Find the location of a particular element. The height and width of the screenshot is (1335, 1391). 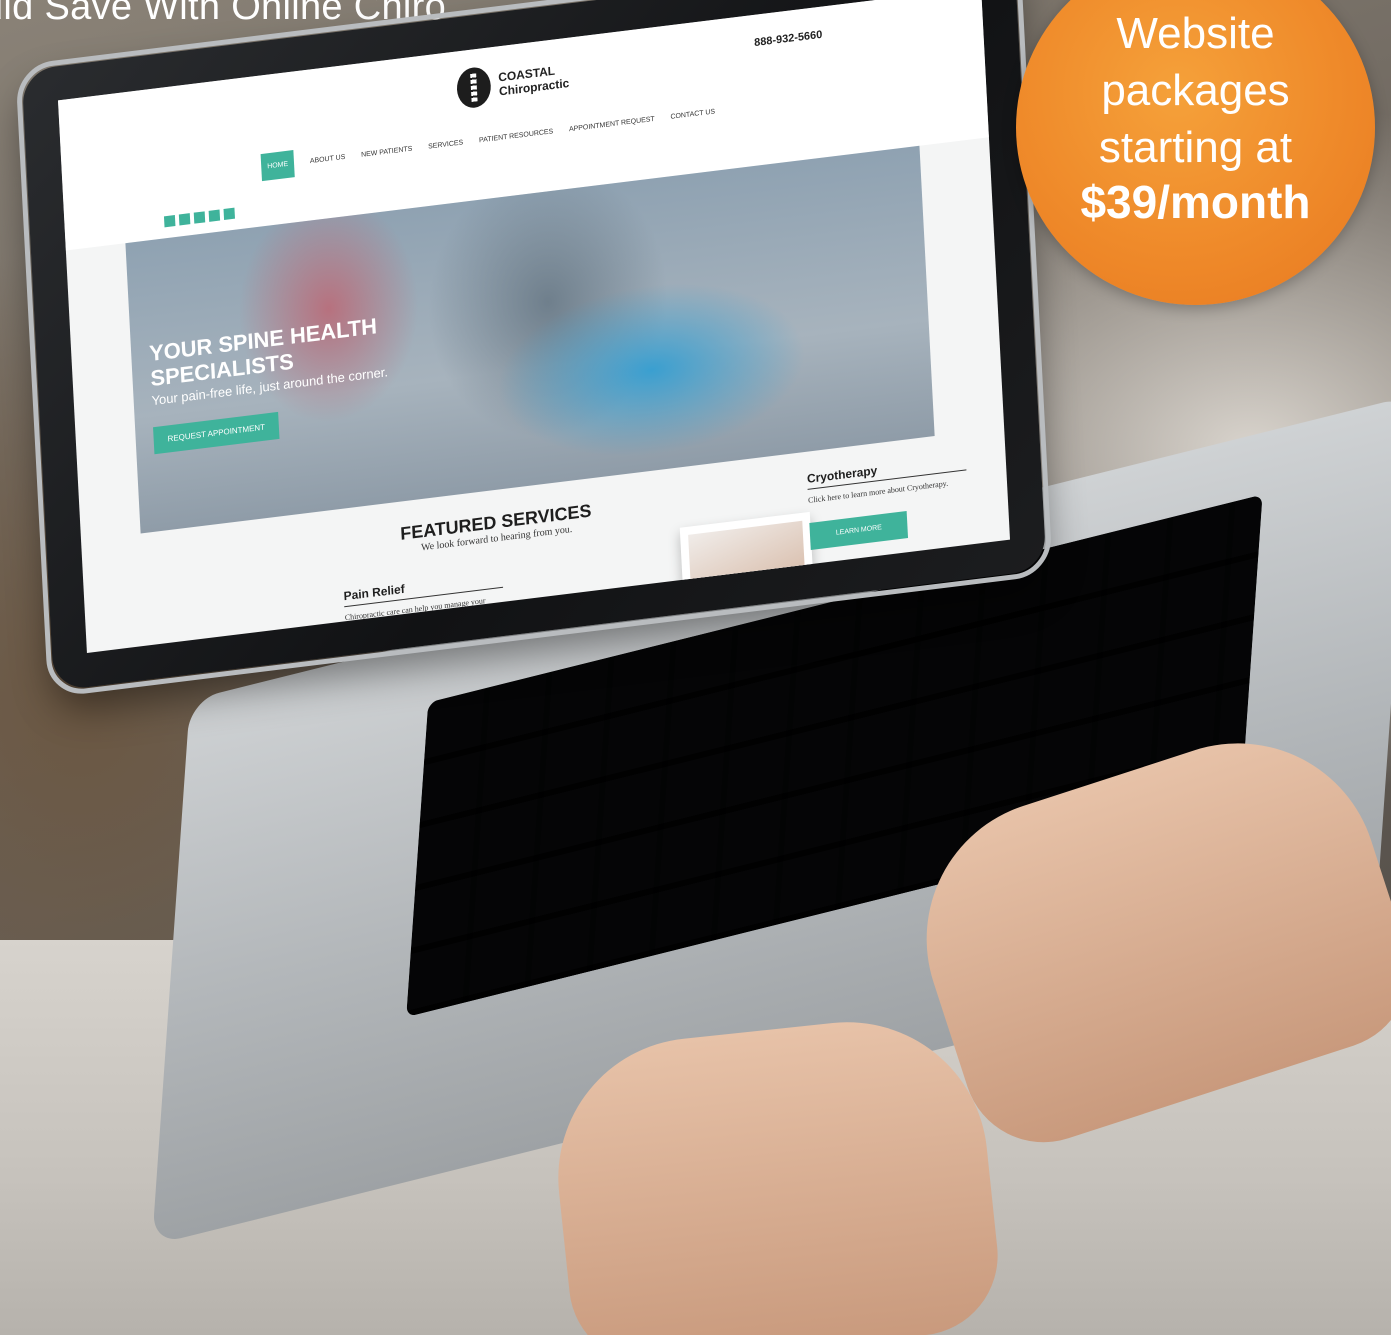

badge-line-1: Website is located at coordinates (1195, 33).